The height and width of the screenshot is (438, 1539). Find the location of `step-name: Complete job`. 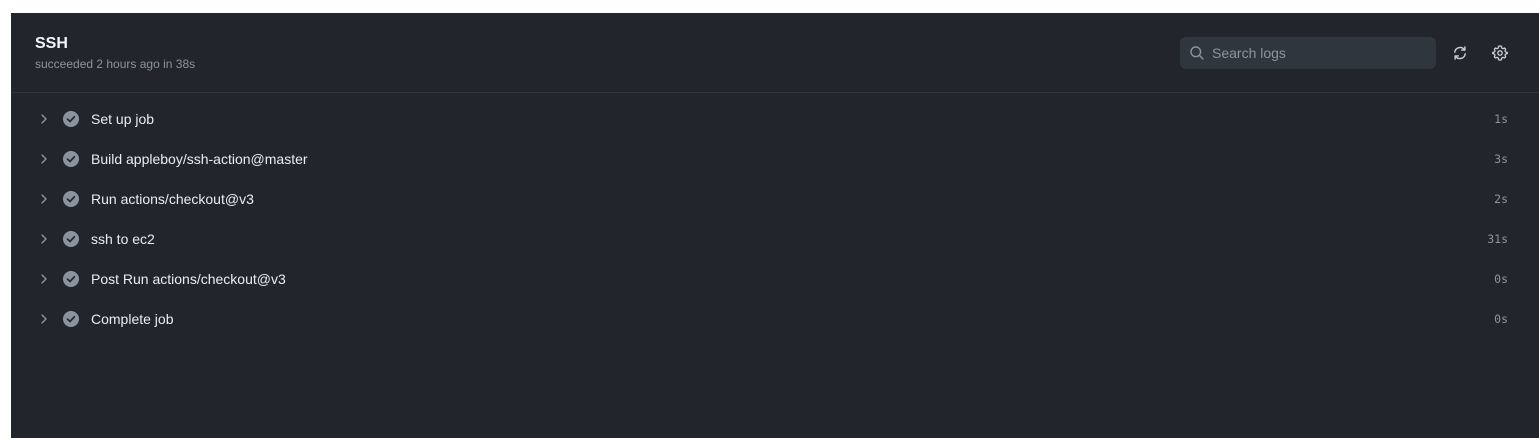

step-name: Complete job is located at coordinates (132, 319).